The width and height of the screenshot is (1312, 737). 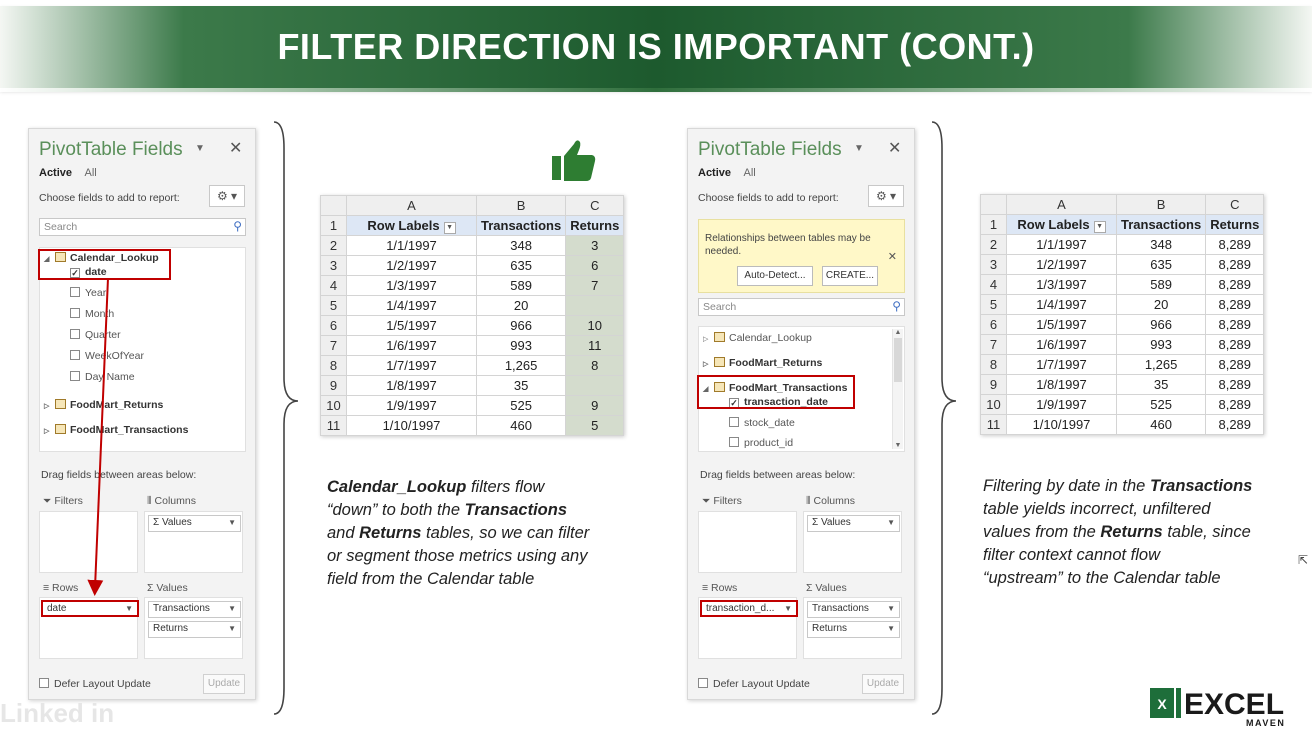 I want to click on row-label-cell: 1/6/1997, so click(x=411, y=345).